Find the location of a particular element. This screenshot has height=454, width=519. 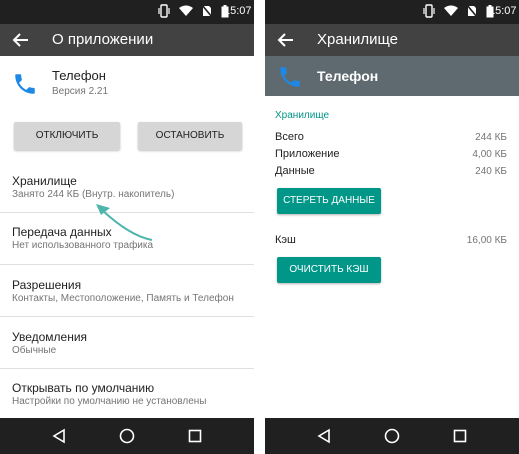

disable-button: ОТКЛЮЧИТЬ is located at coordinates (67, 136).